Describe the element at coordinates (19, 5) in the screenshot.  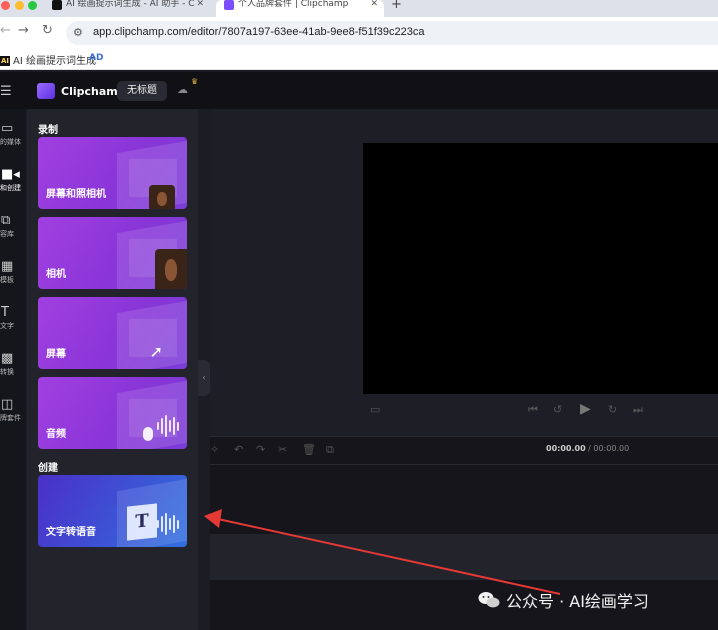
I see `minimize-window-button` at that location.